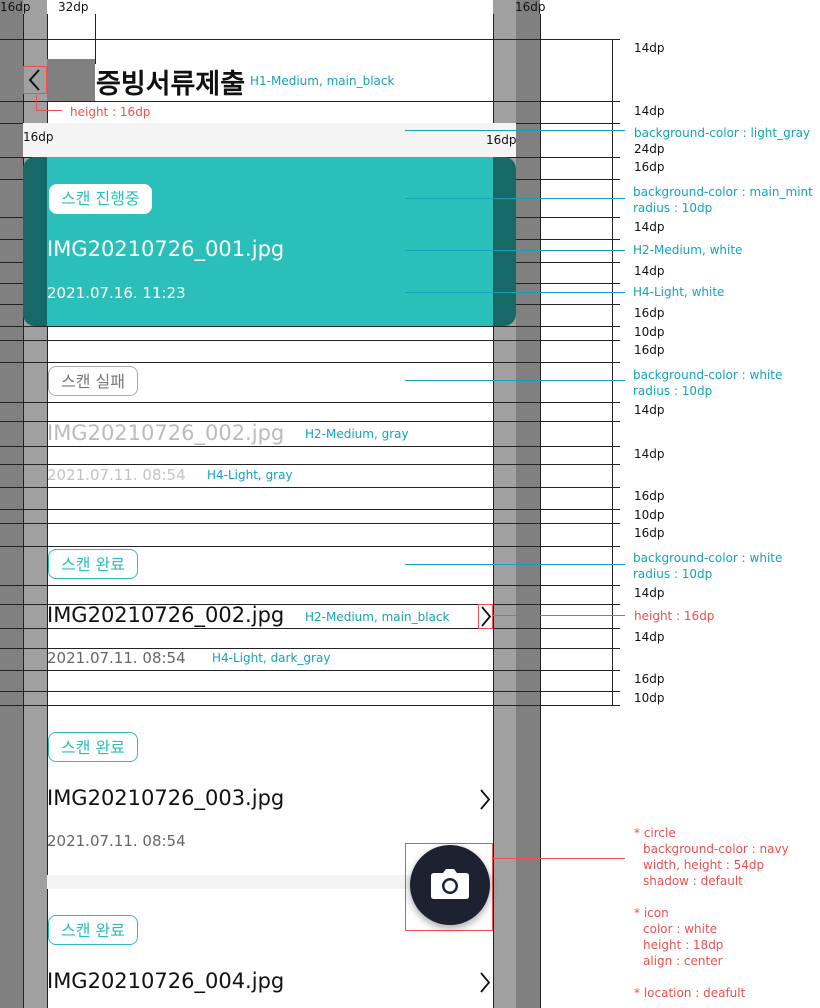 The image size is (820, 1008). What do you see at coordinates (250, 475) in the screenshot?
I see `card2-date-ann: H4-Light, gray` at bounding box center [250, 475].